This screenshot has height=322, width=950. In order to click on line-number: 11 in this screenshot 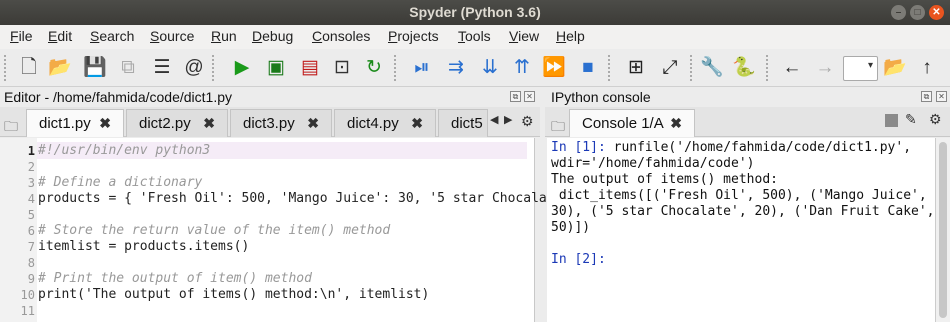, I will do `click(27, 311)`.